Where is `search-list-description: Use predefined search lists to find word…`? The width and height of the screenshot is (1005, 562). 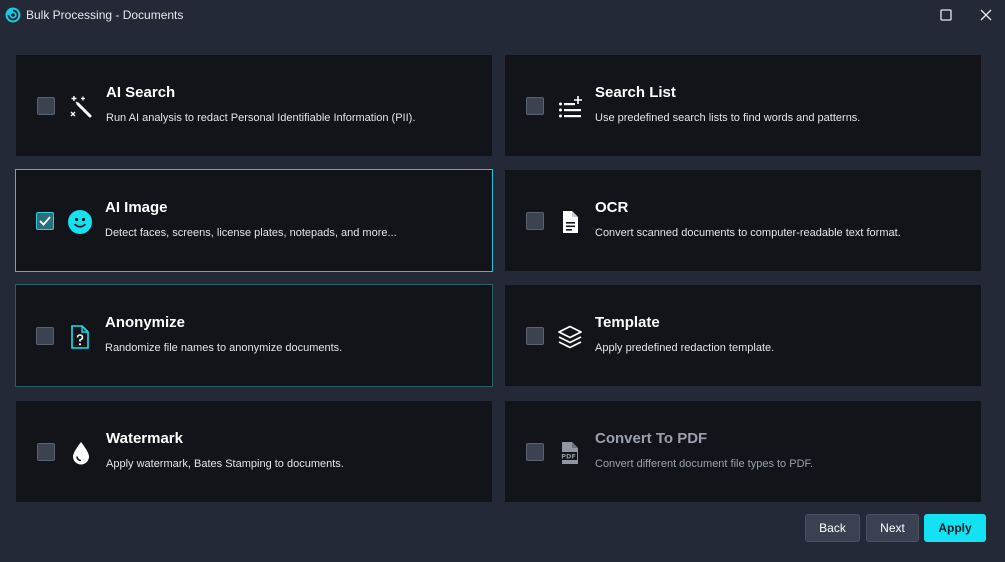
search-list-description: Use predefined search lists to find word… is located at coordinates (728, 118).